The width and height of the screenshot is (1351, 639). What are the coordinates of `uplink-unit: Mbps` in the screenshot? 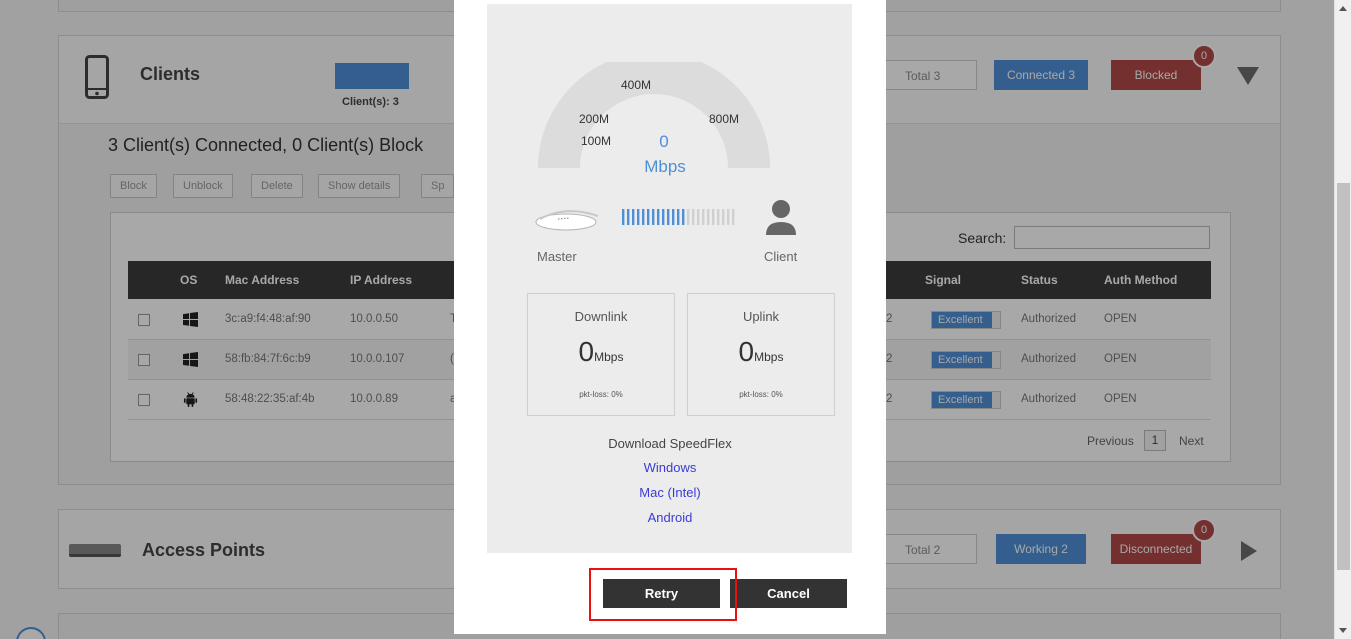 It's located at (769, 357).